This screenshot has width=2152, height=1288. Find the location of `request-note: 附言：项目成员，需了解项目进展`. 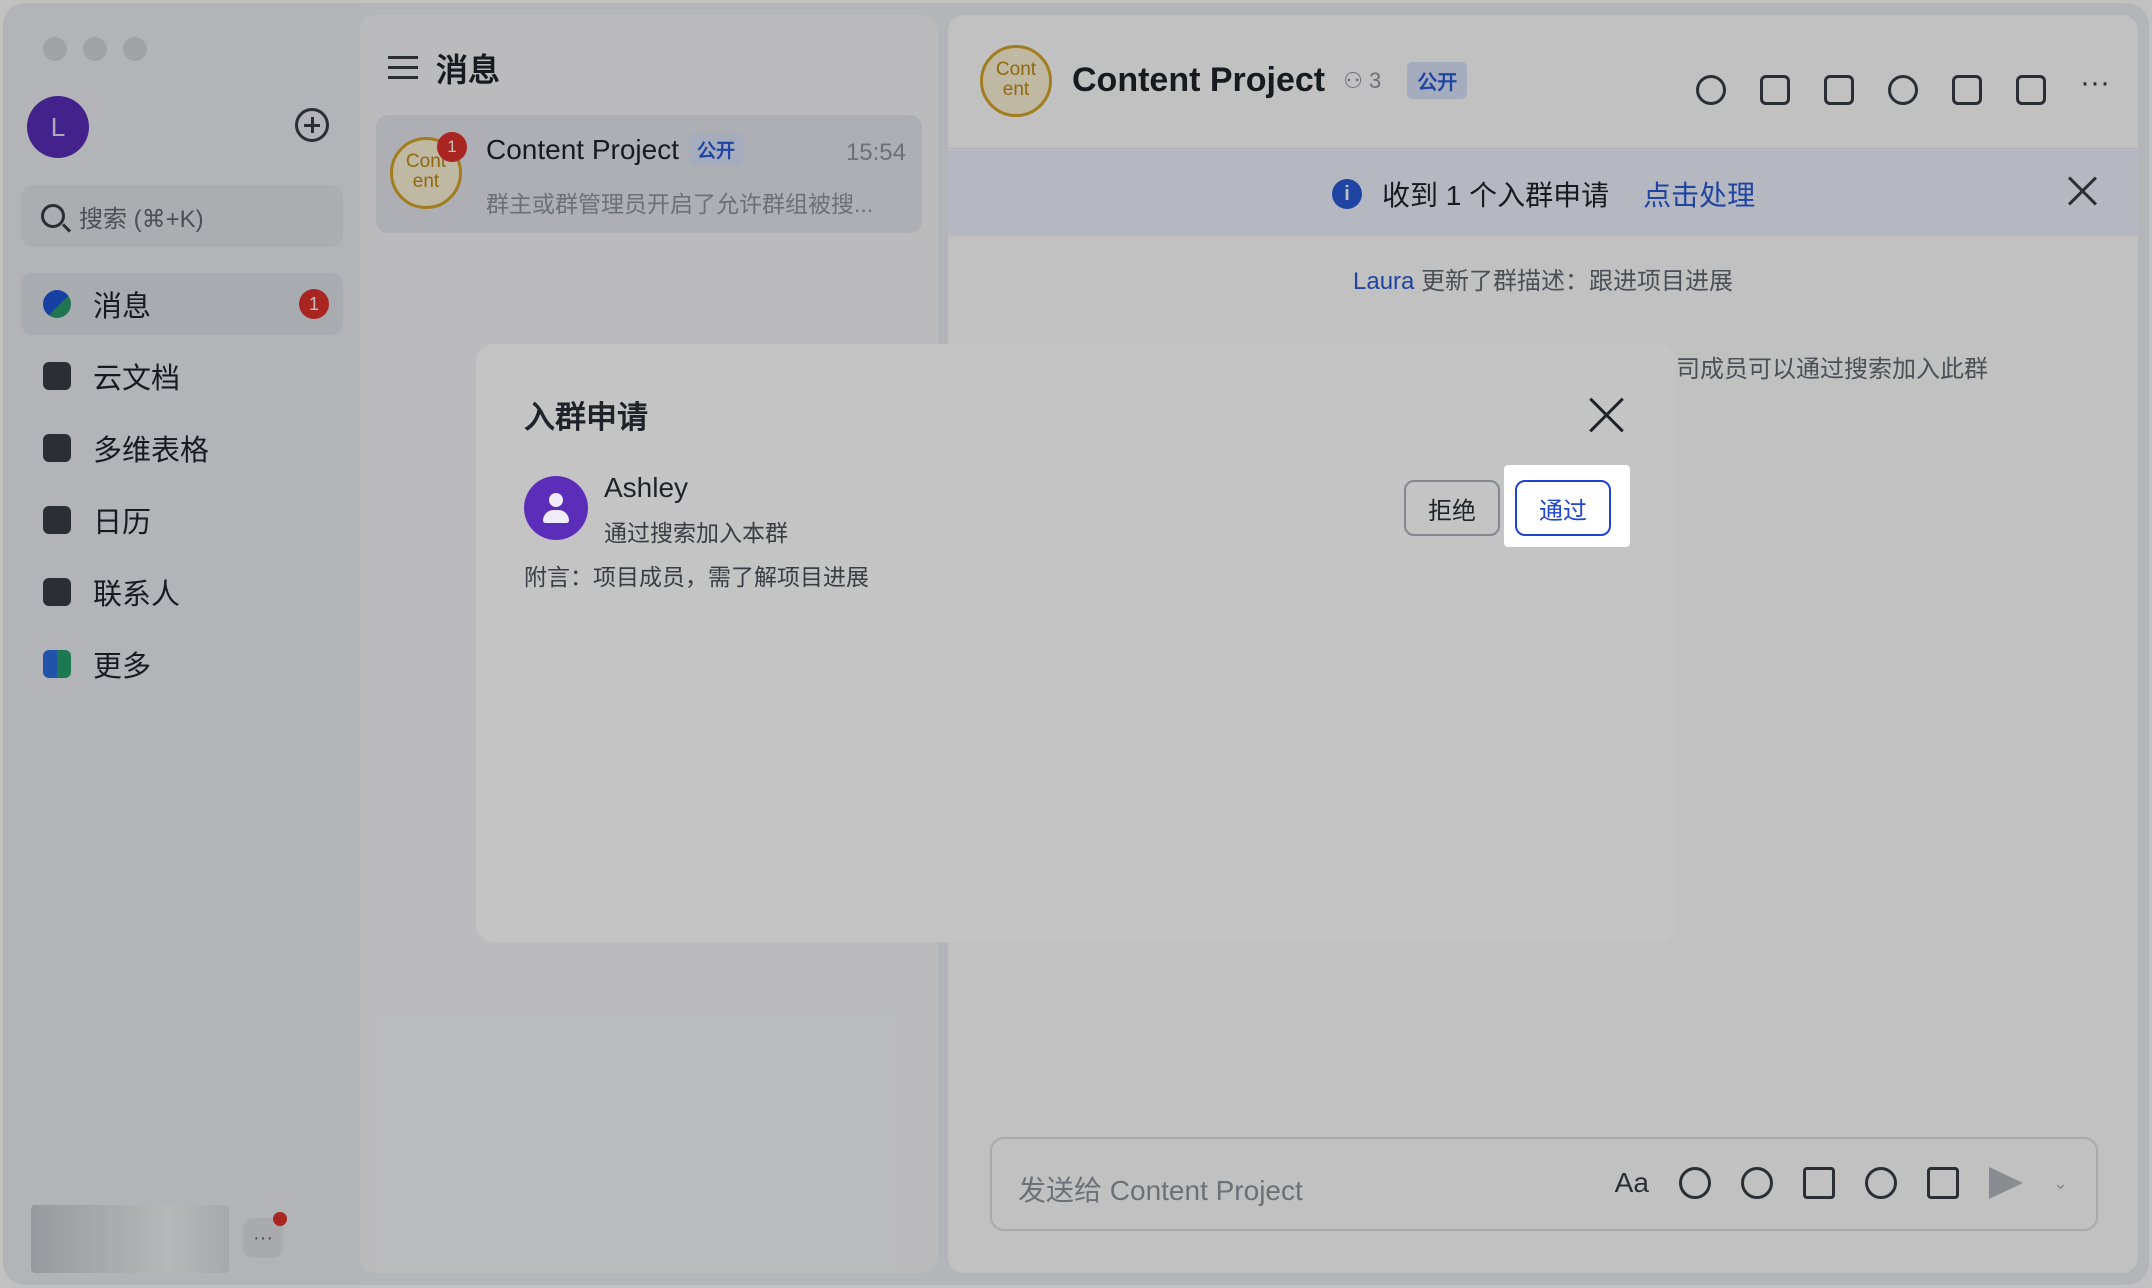

request-note: 附言：项目成员，需了解项目进展 is located at coordinates (696, 577).